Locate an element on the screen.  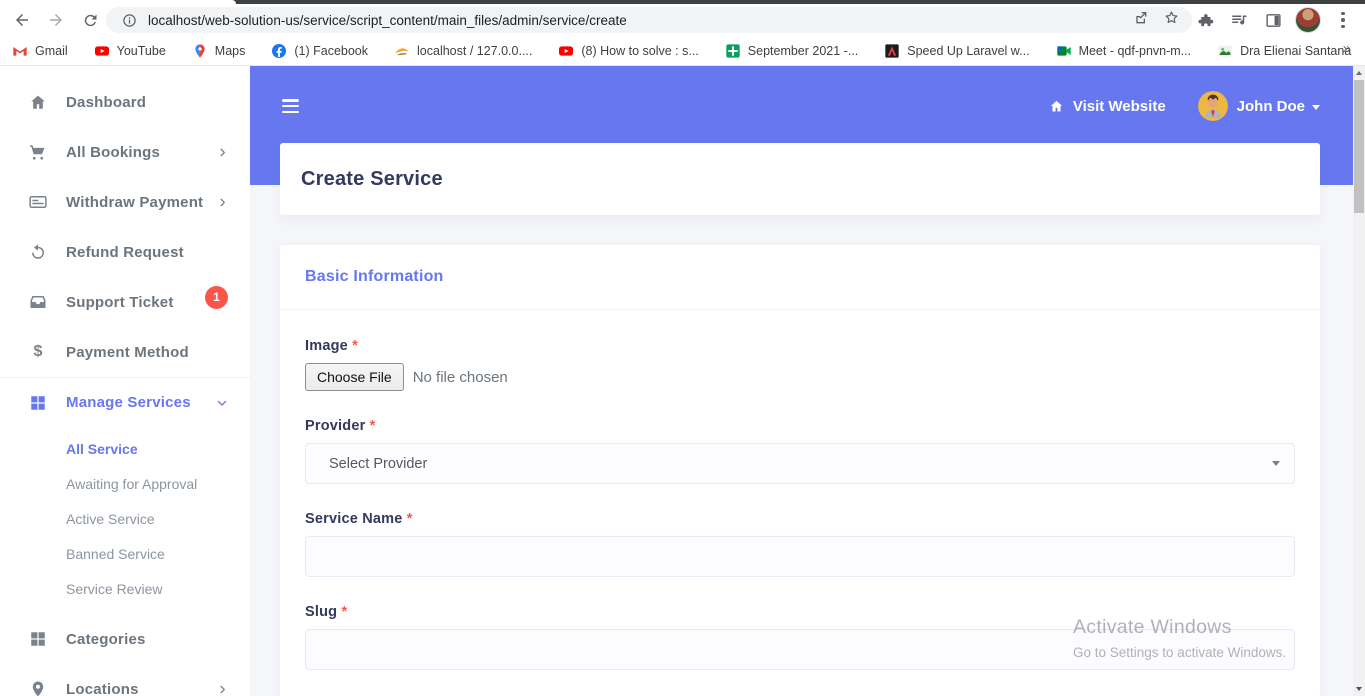
bookmark-facebook: (1) Facebook is located at coordinates (319, 51).